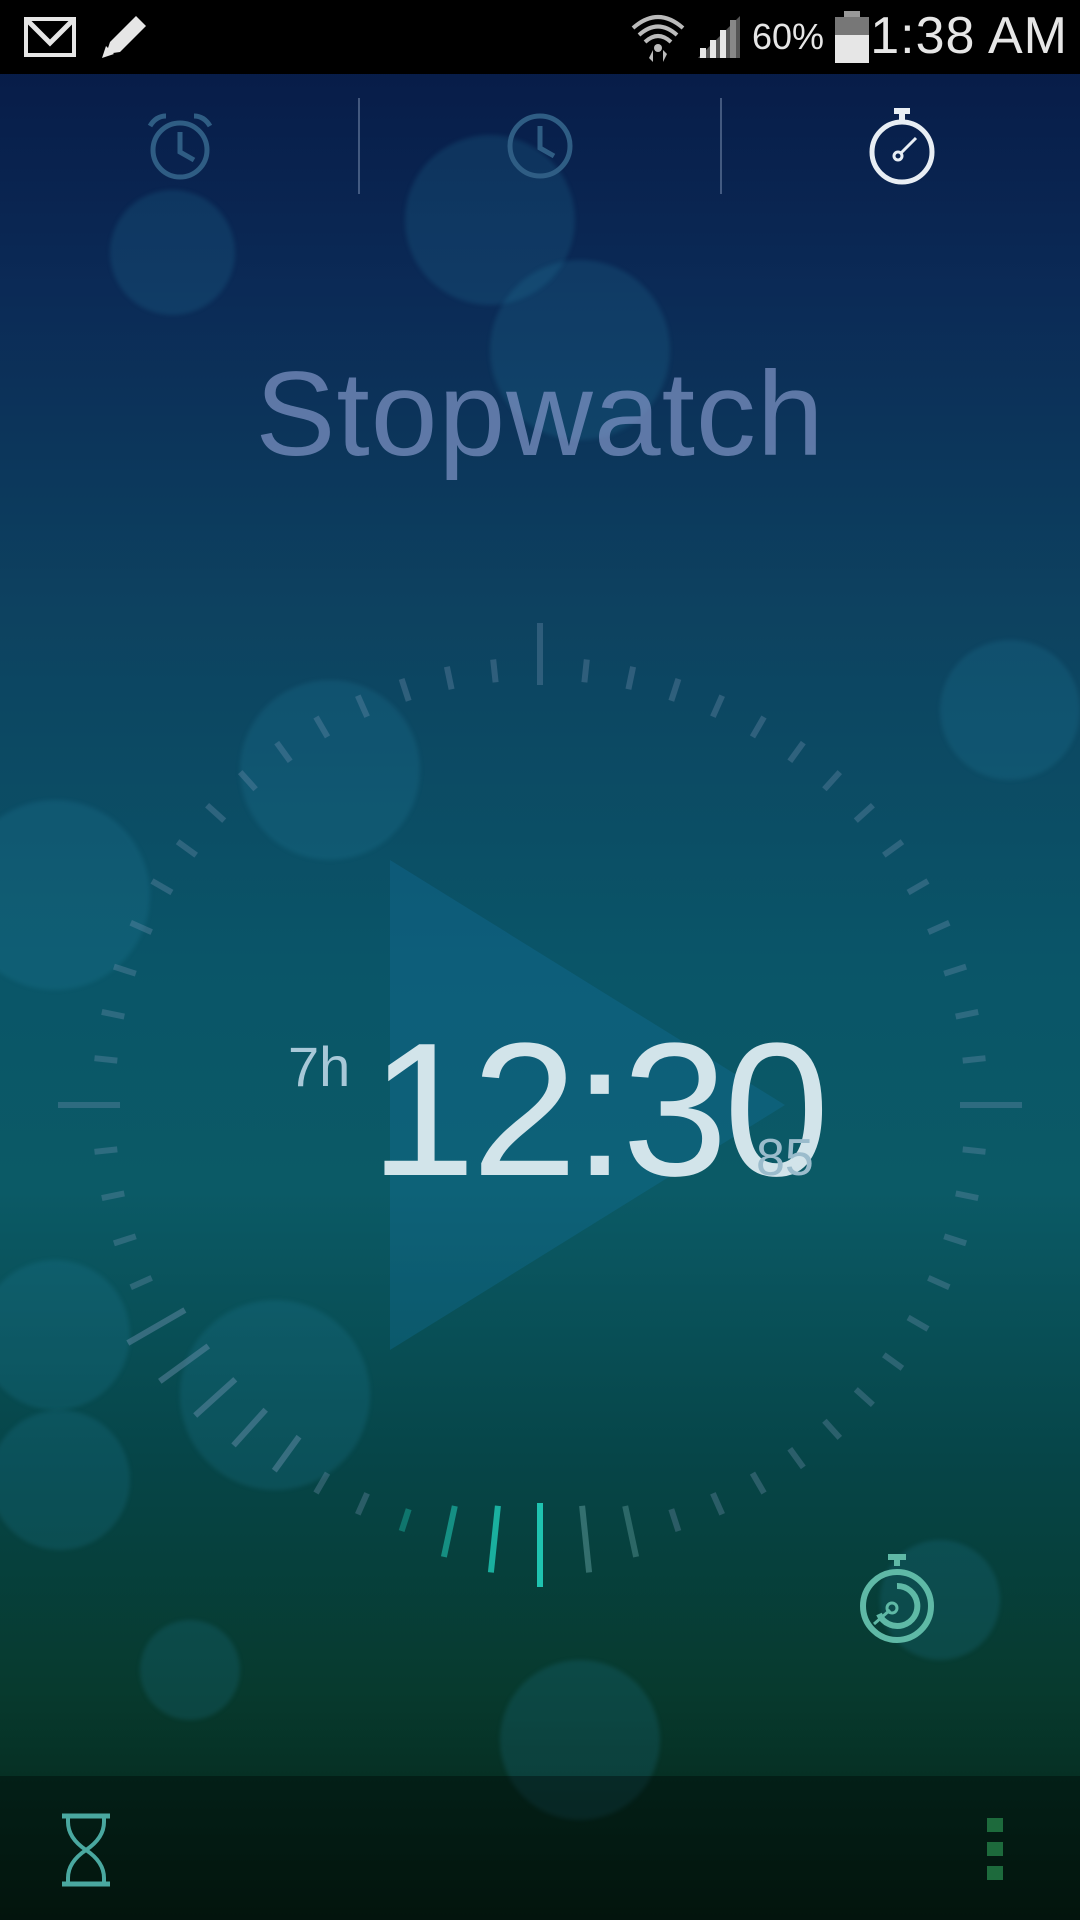  Describe the element at coordinates (719, 37) in the screenshot. I see `signal-icon` at that location.